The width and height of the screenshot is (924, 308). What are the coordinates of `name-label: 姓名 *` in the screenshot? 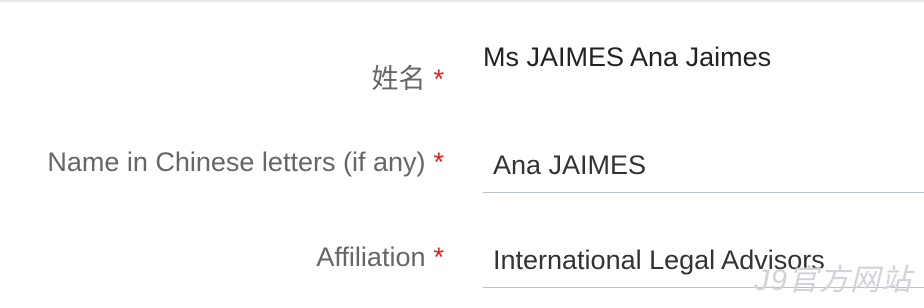 It's located at (407, 79).